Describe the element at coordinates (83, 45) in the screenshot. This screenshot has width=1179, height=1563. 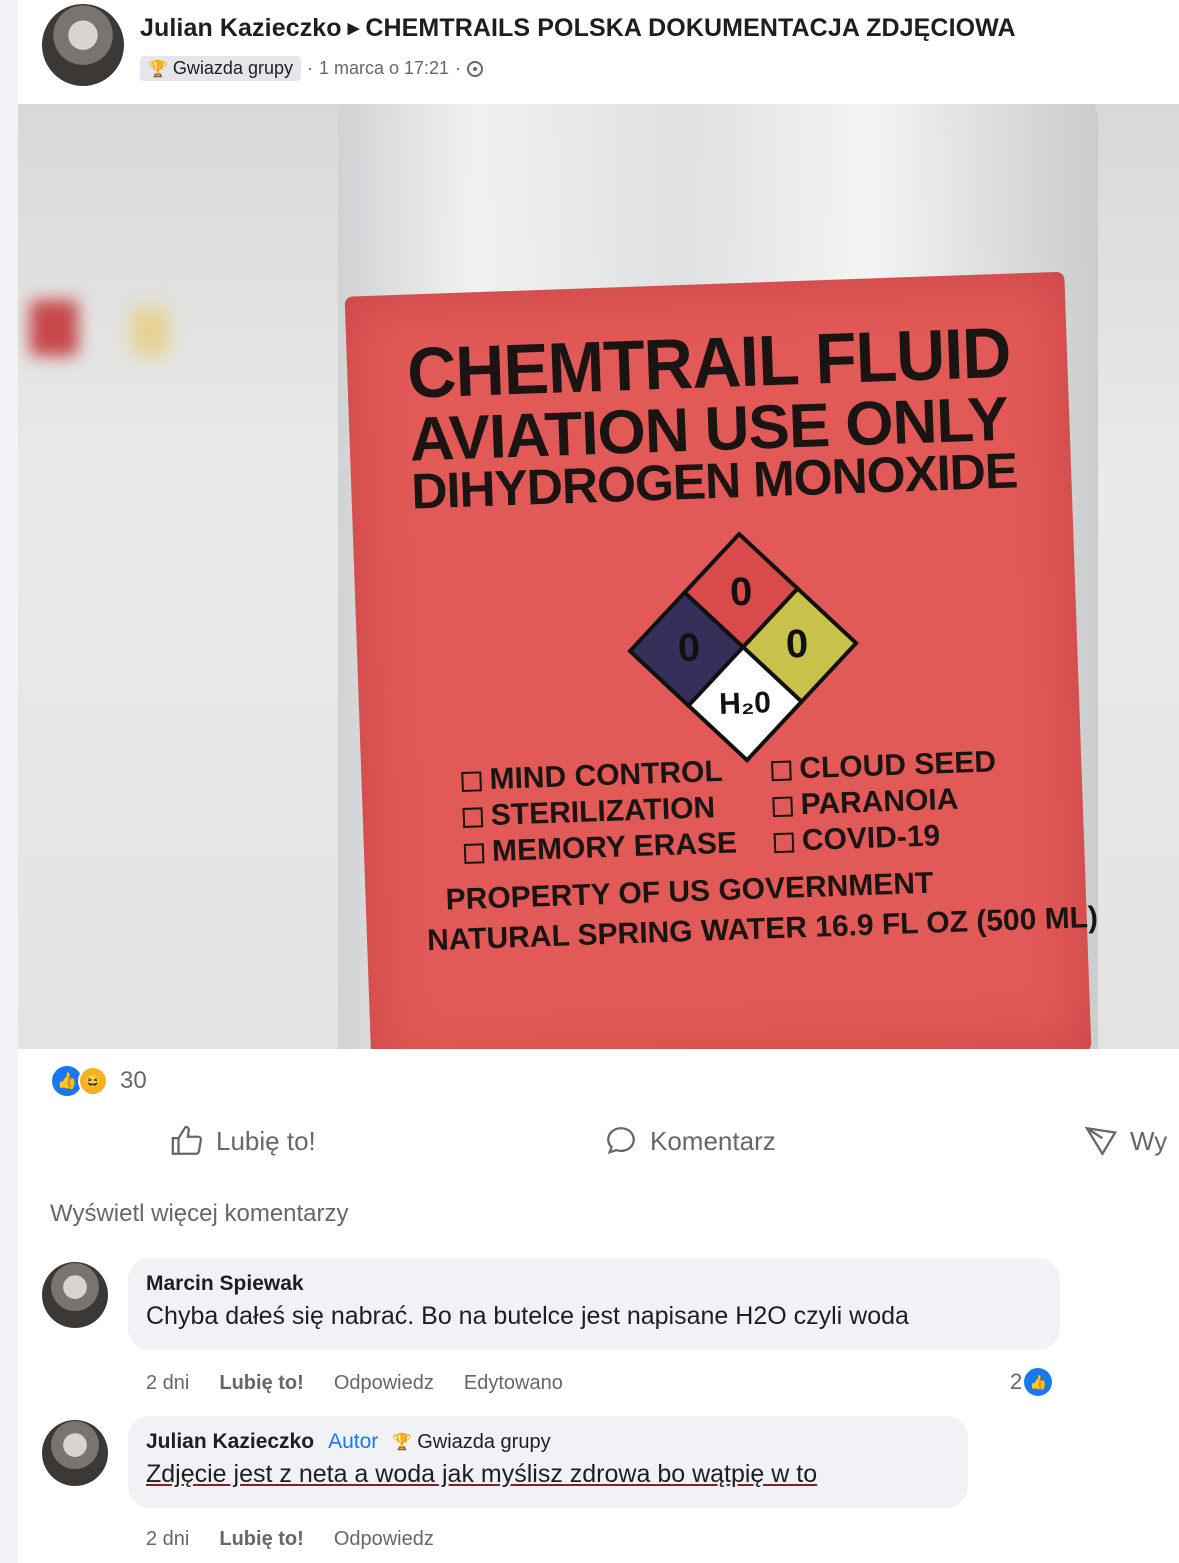
I see `author-avatar` at that location.